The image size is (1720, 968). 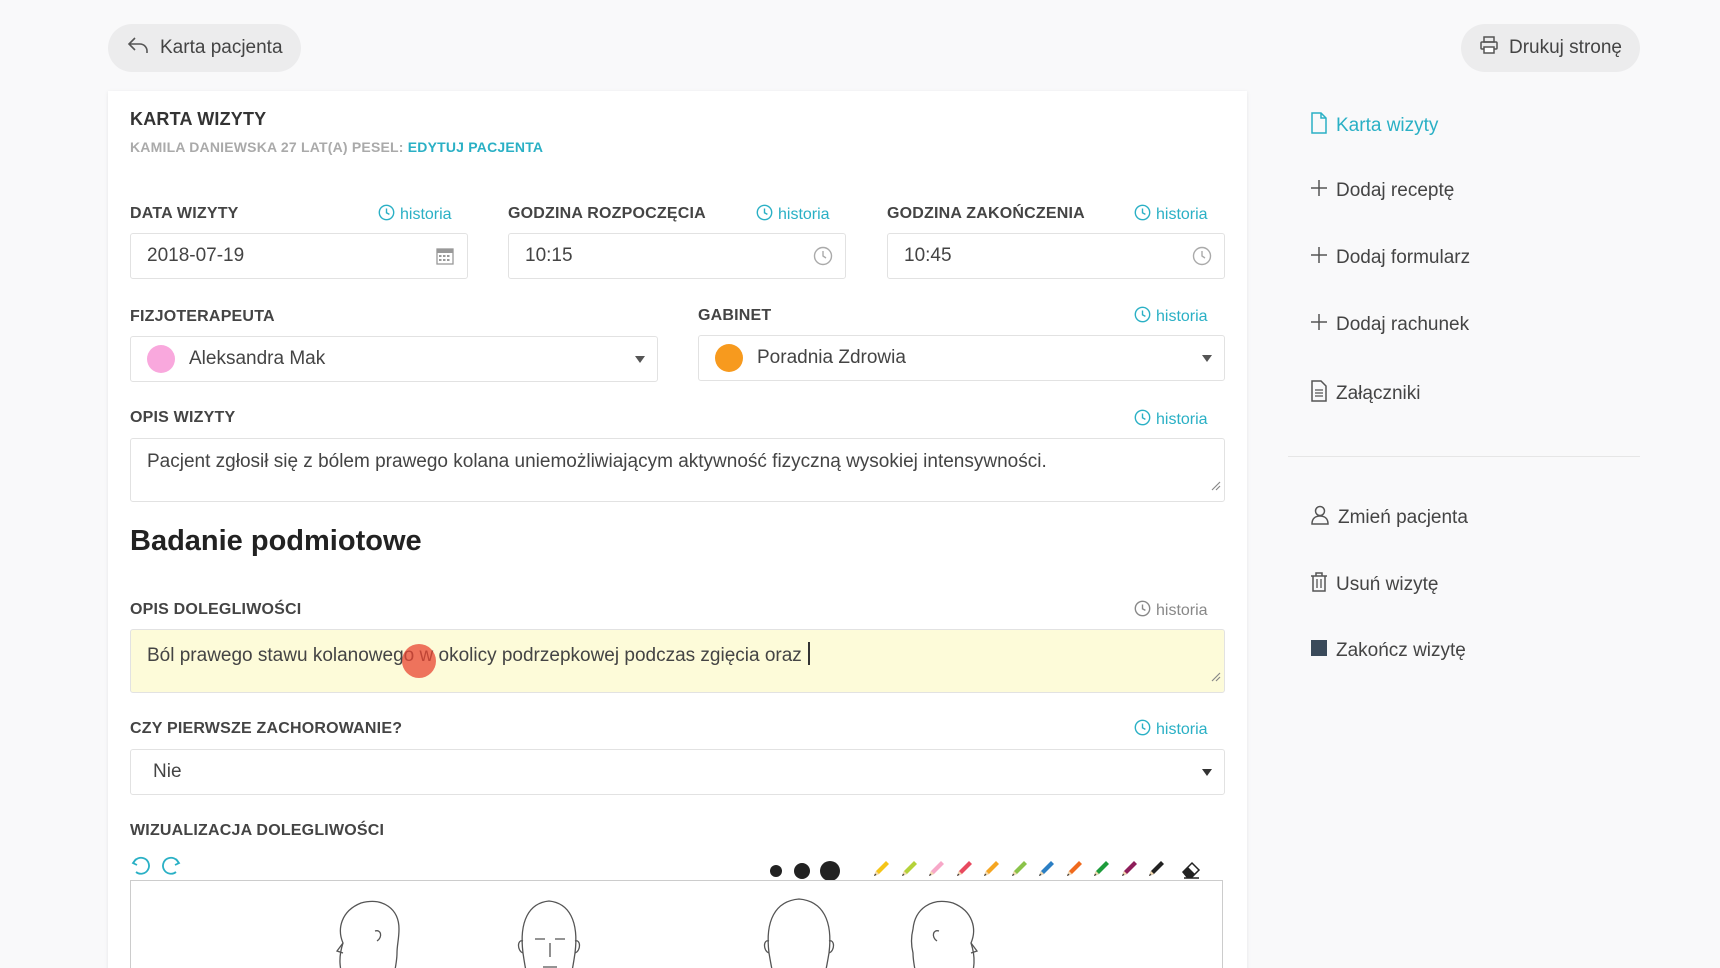 What do you see at coordinates (161, 359) in the screenshot?
I see `therapist-color-dot` at bounding box center [161, 359].